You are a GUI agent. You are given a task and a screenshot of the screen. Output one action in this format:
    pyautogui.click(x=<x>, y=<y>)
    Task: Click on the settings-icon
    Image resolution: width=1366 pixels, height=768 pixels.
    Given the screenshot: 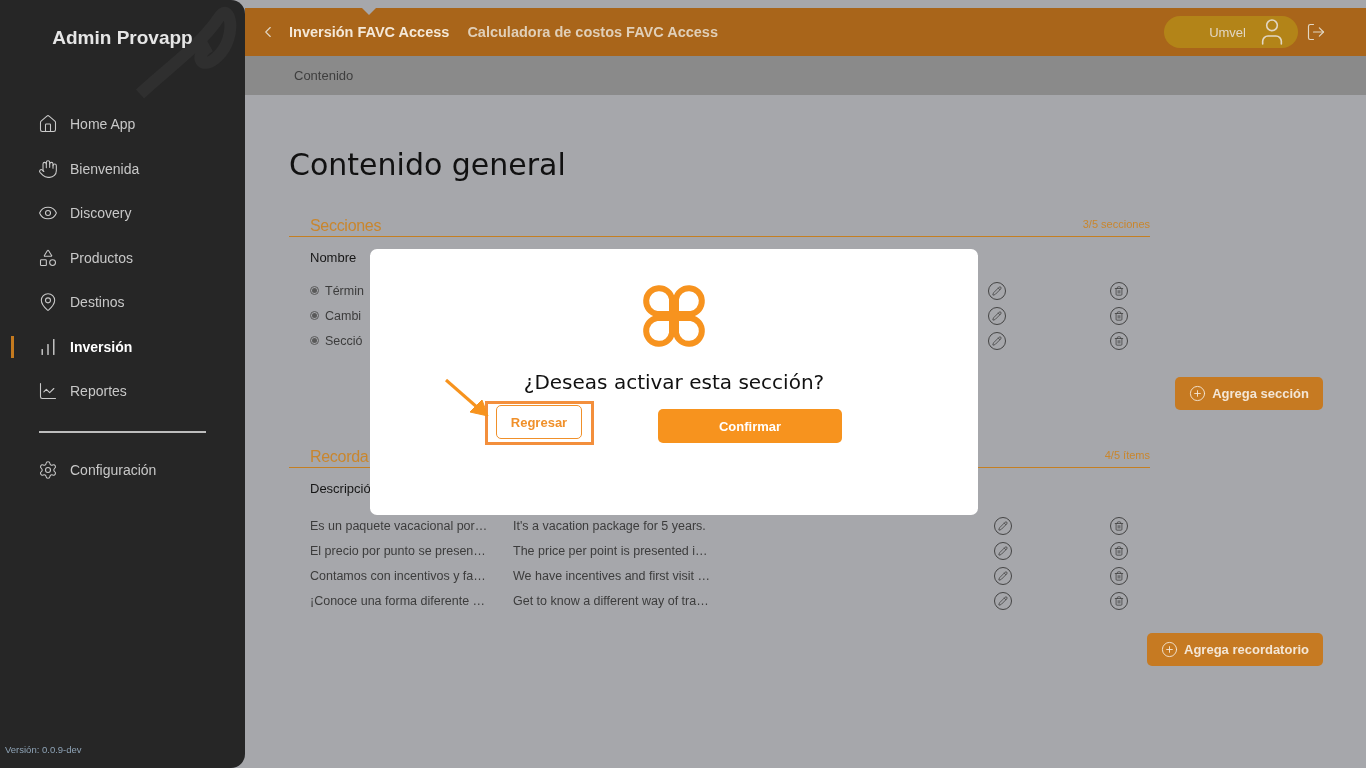 What is the action you would take?
    pyautogui.click(x=48, y=469)
    